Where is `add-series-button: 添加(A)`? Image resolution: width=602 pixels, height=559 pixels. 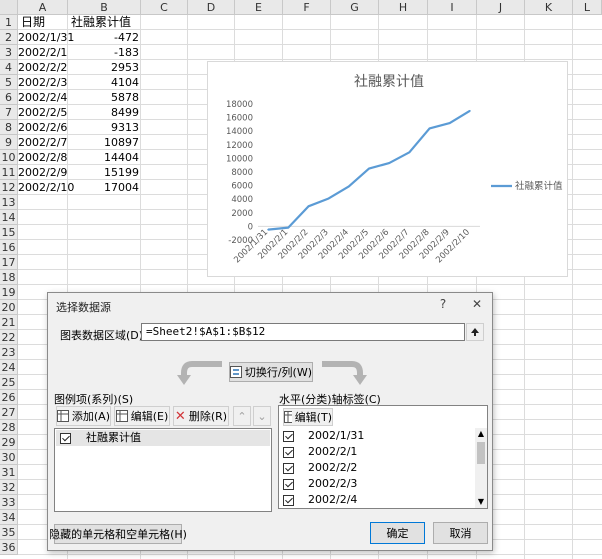 add-series-button: 添加(A) is located at coordinates (83, 416).